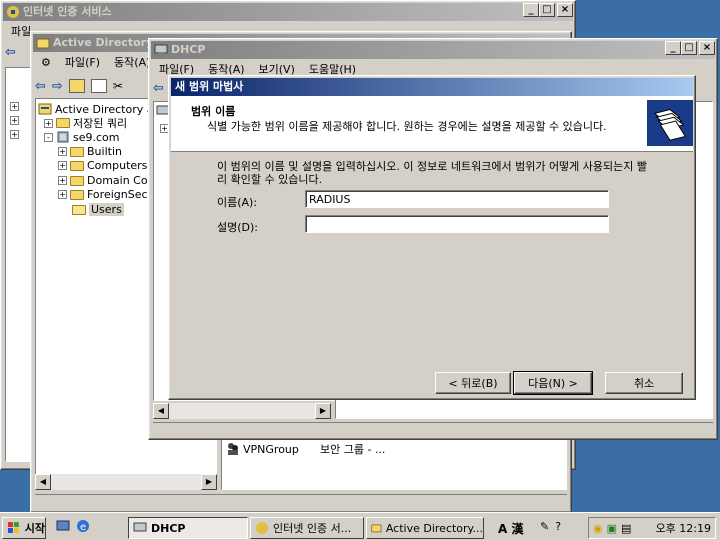 The height and width of the screenshot is (540, 720). I want to click on collapse-icon: -, so click(48, 137).